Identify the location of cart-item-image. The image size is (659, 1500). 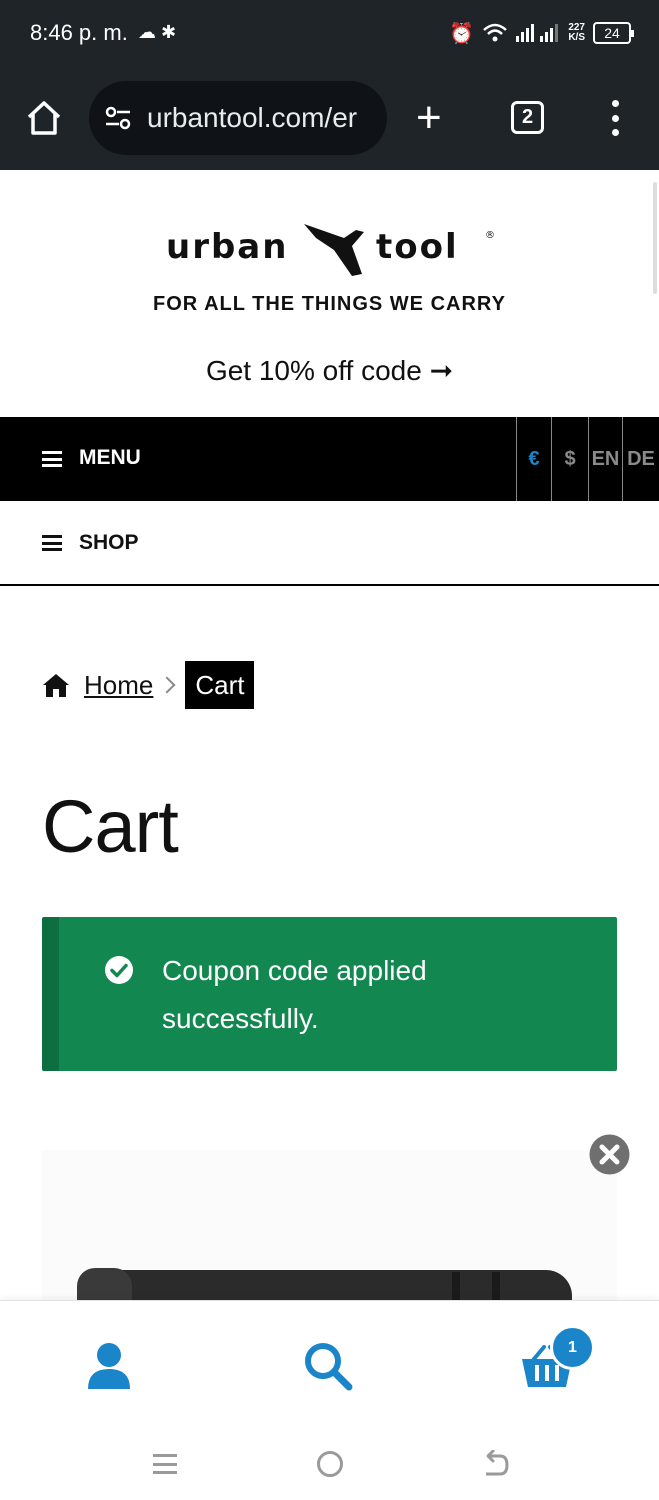
(329, 1226).